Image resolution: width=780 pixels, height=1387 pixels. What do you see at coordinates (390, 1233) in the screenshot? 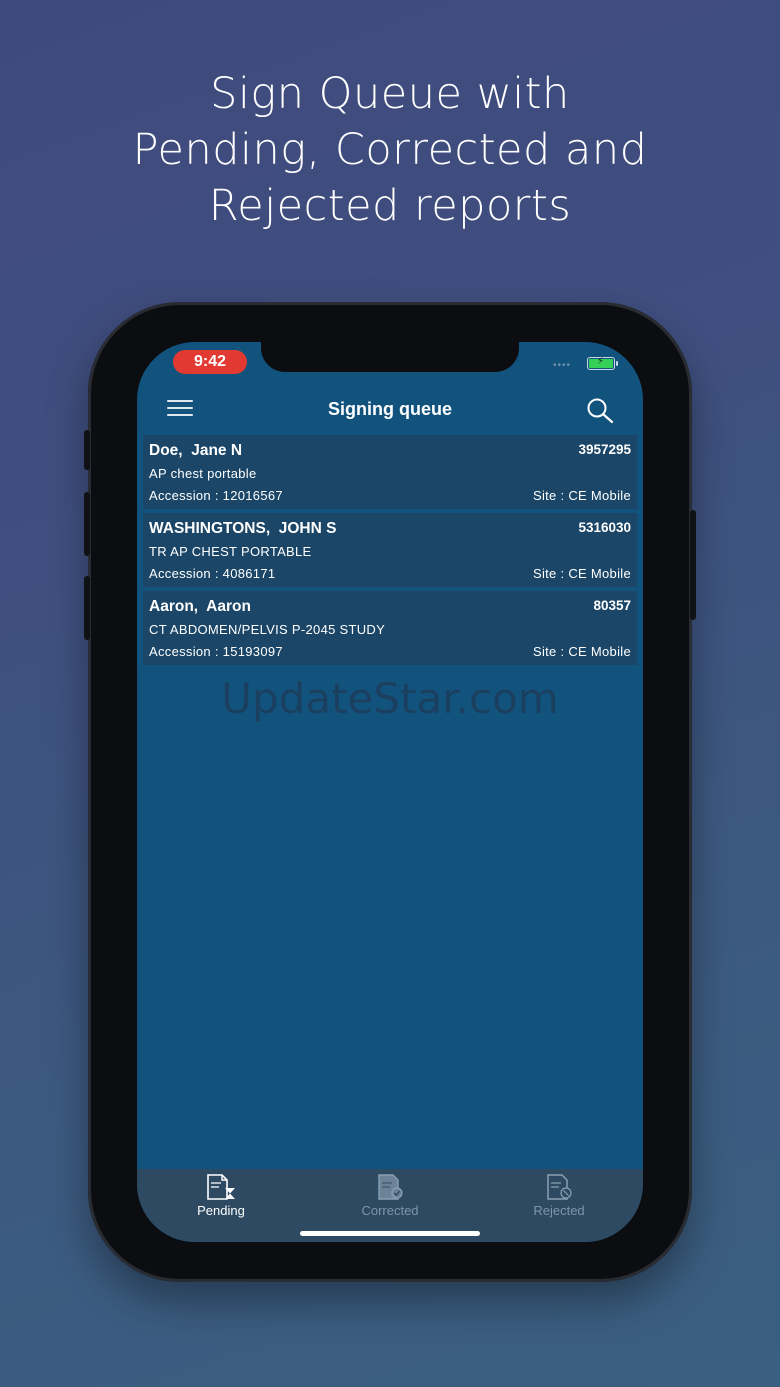
I see `home-indicator` at bounding box center [390, 1233].